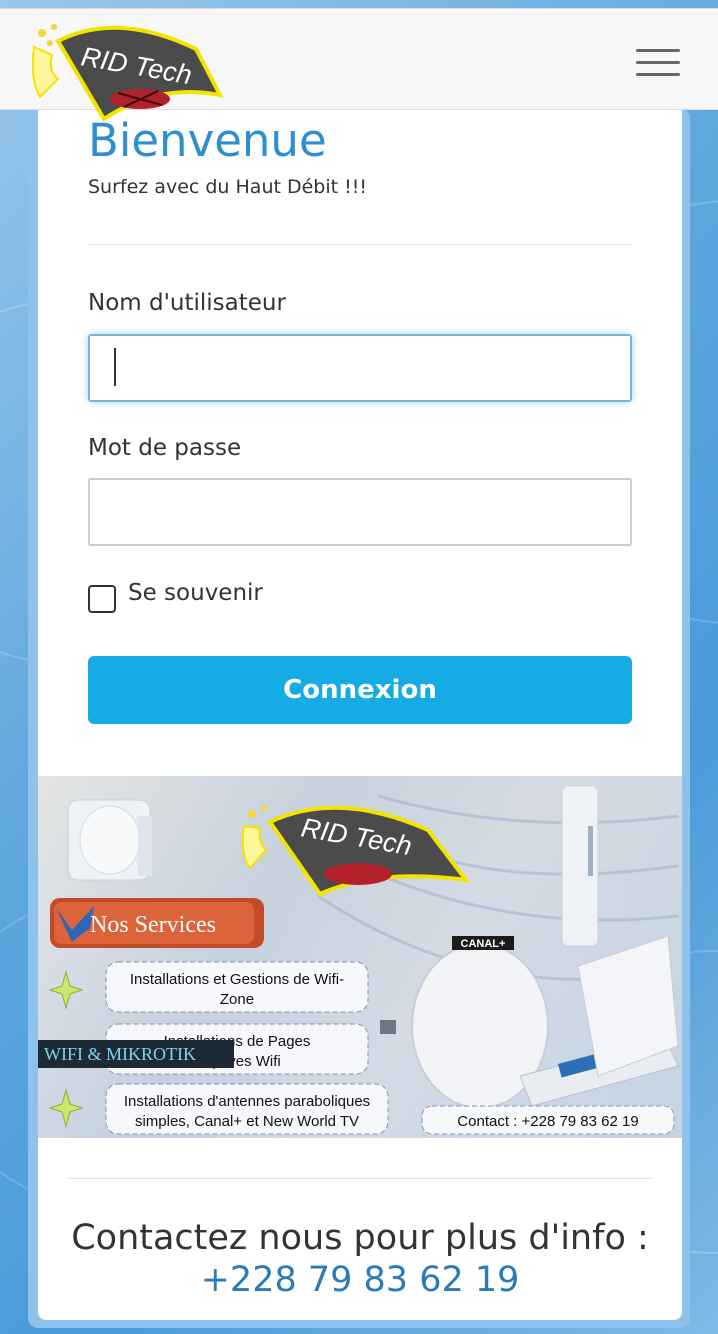 The width and height of the screenshot is (718, 1334). I want to click on service-3-line-1: Installations d'antennes paraboliques, so click(247, 1101).